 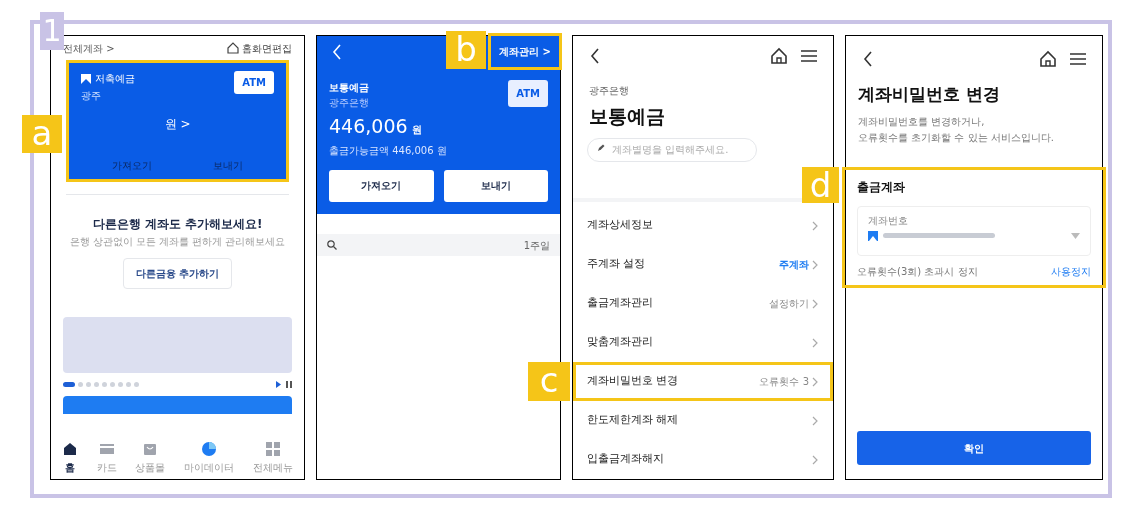 What do you see at coordinates (1075, 235) in the screenshot?
I see `dropdown-arrow-icon` at bounding box center [1075, 235].